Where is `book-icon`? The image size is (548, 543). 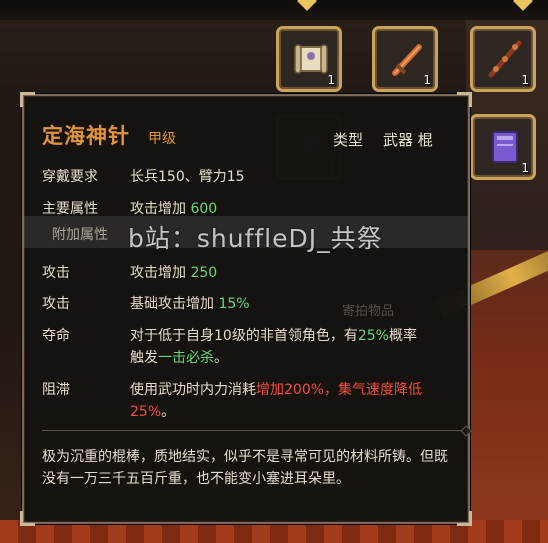
book-icon is located at coordinates (505, 147).